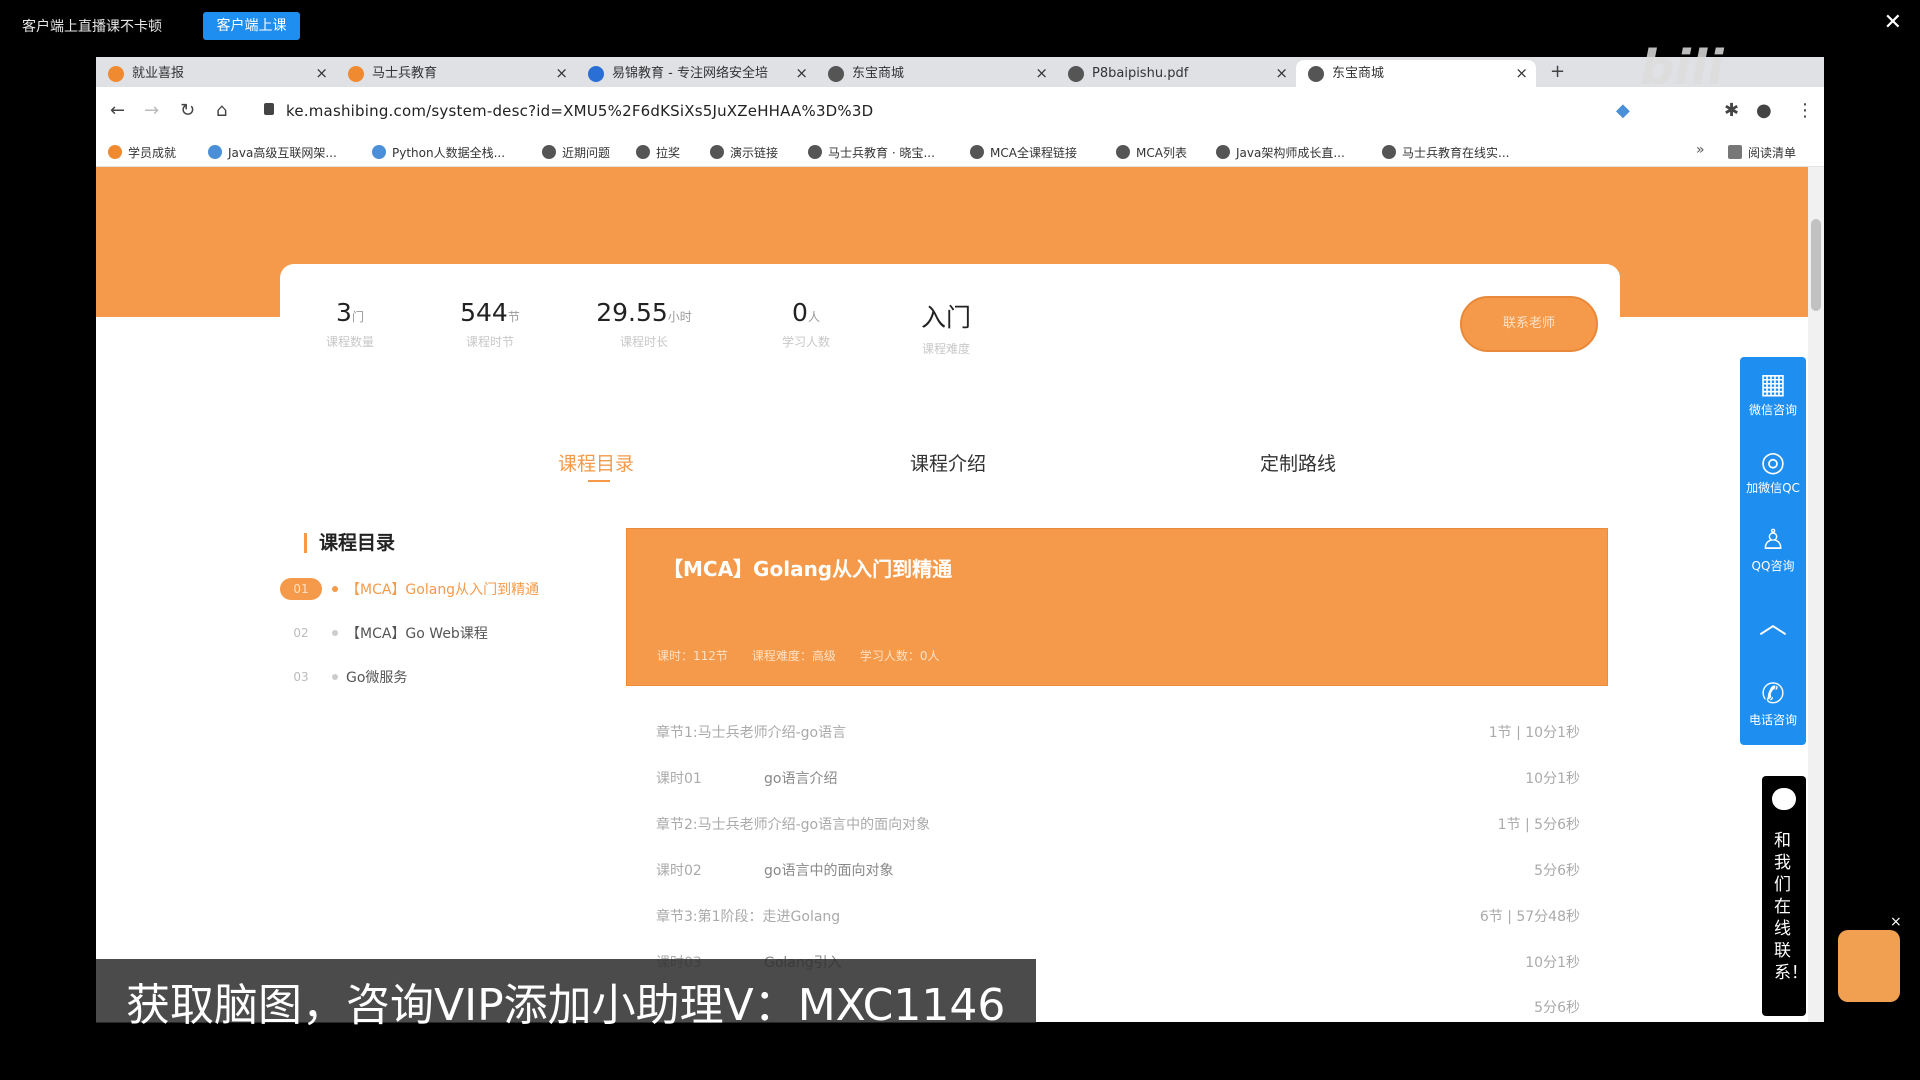  I want to click on back-icon: ←, so click(117, 110).